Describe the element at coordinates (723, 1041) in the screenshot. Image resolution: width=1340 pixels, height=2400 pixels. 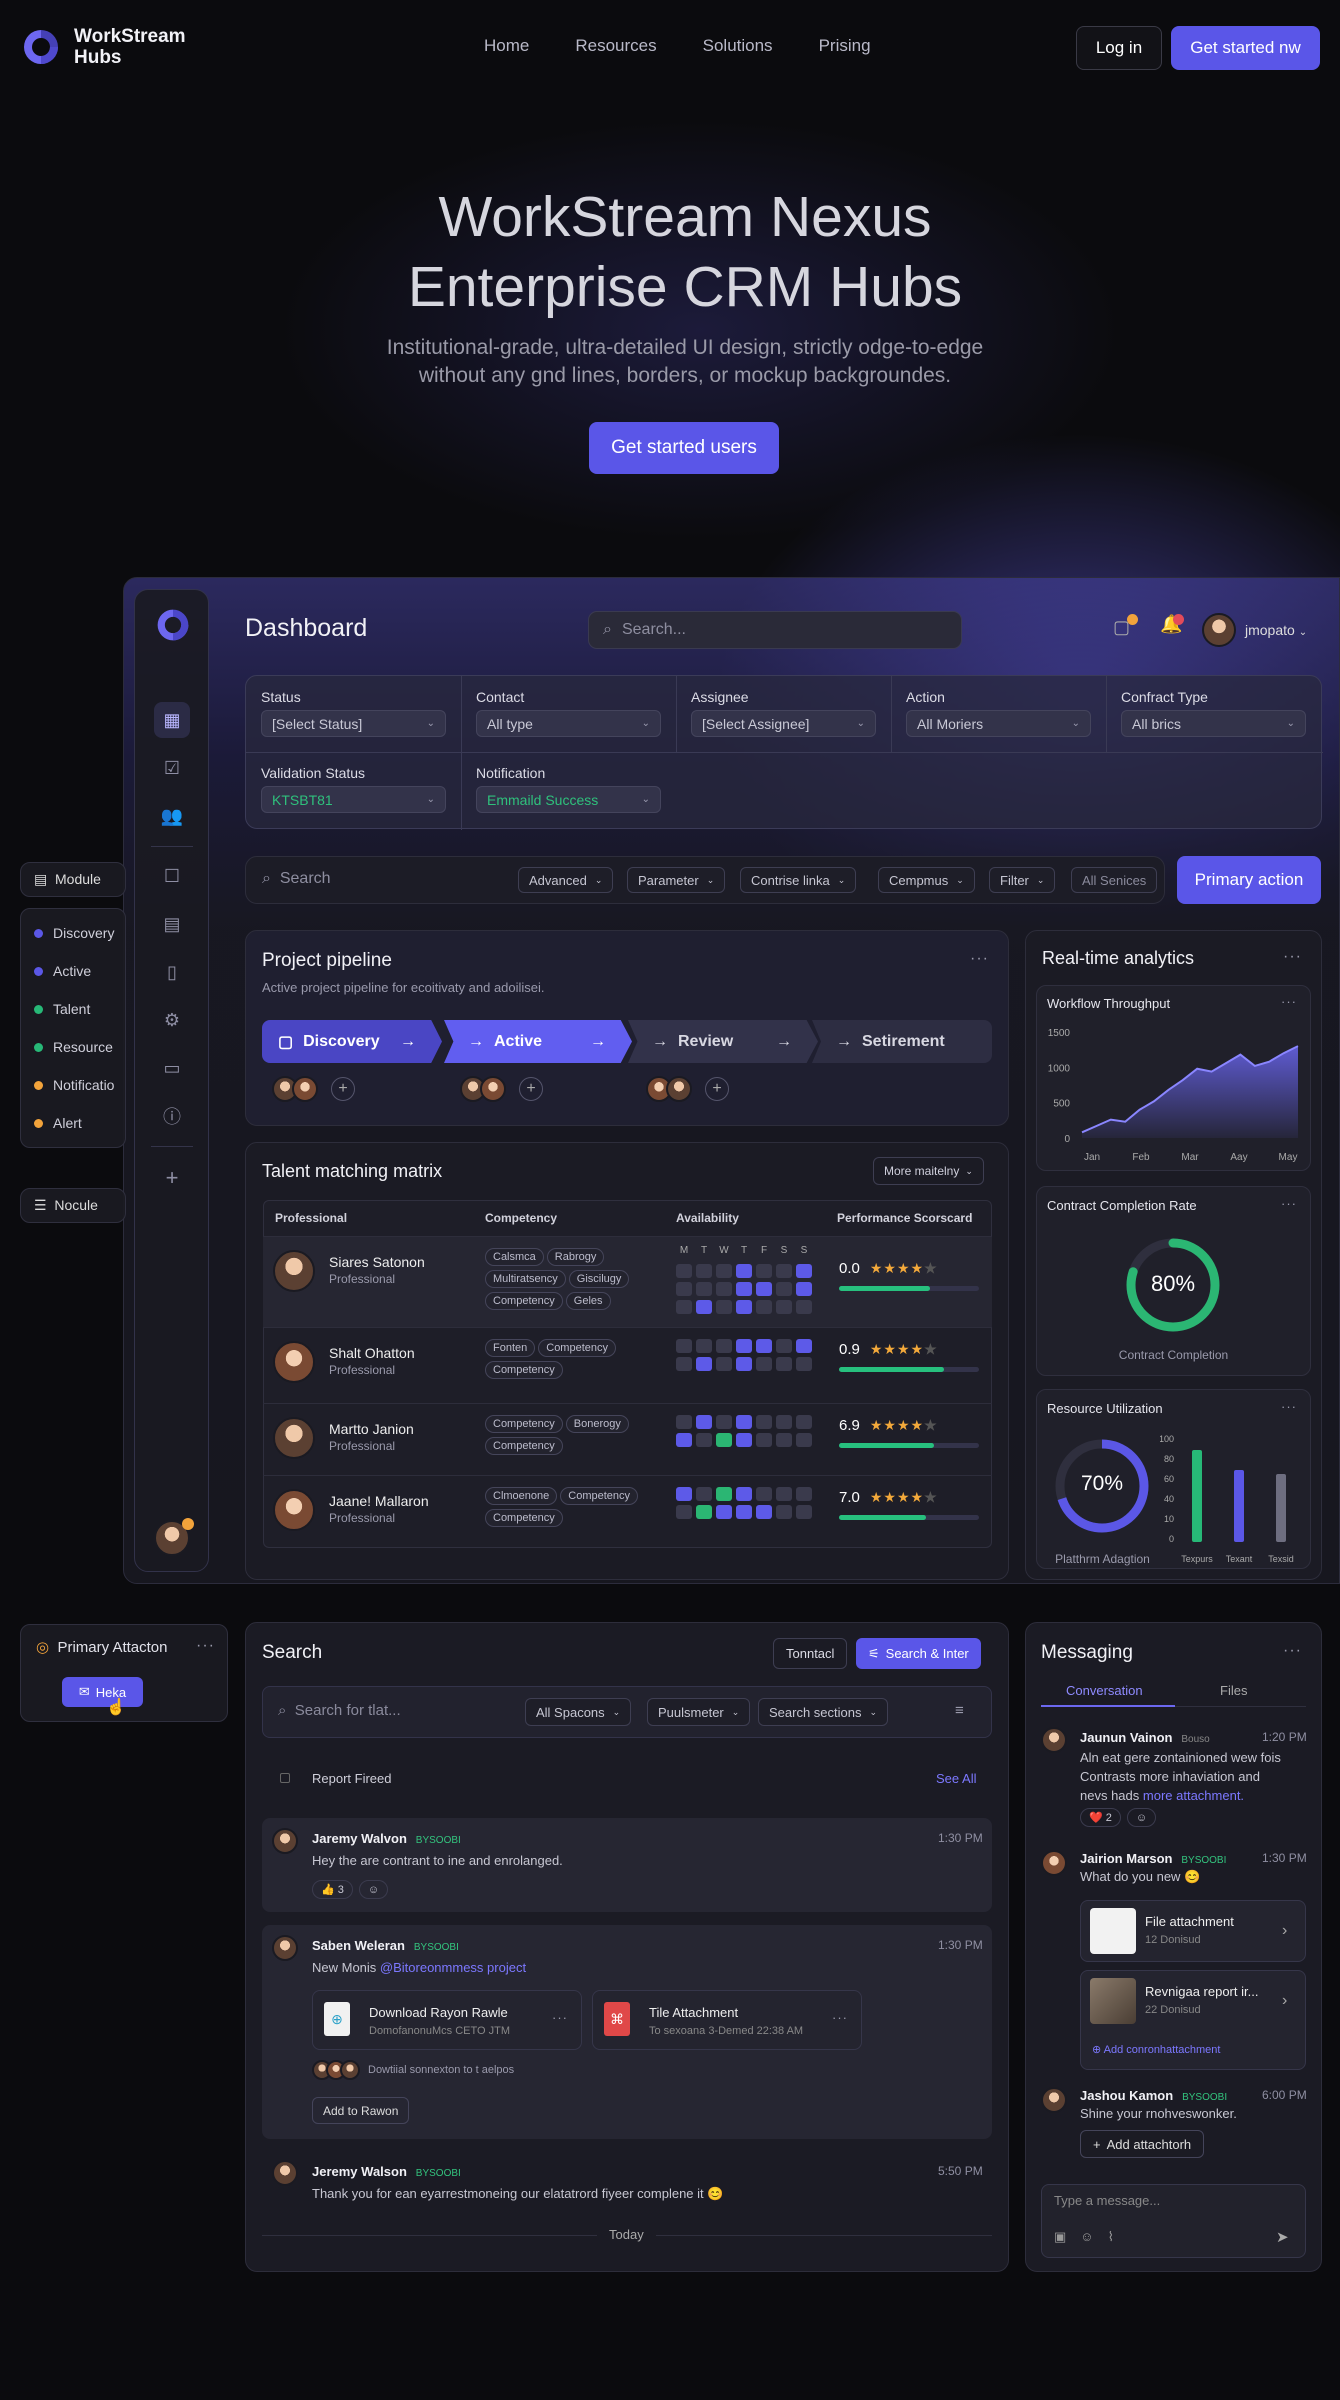
I see `stage-review: → Review →` at that location.